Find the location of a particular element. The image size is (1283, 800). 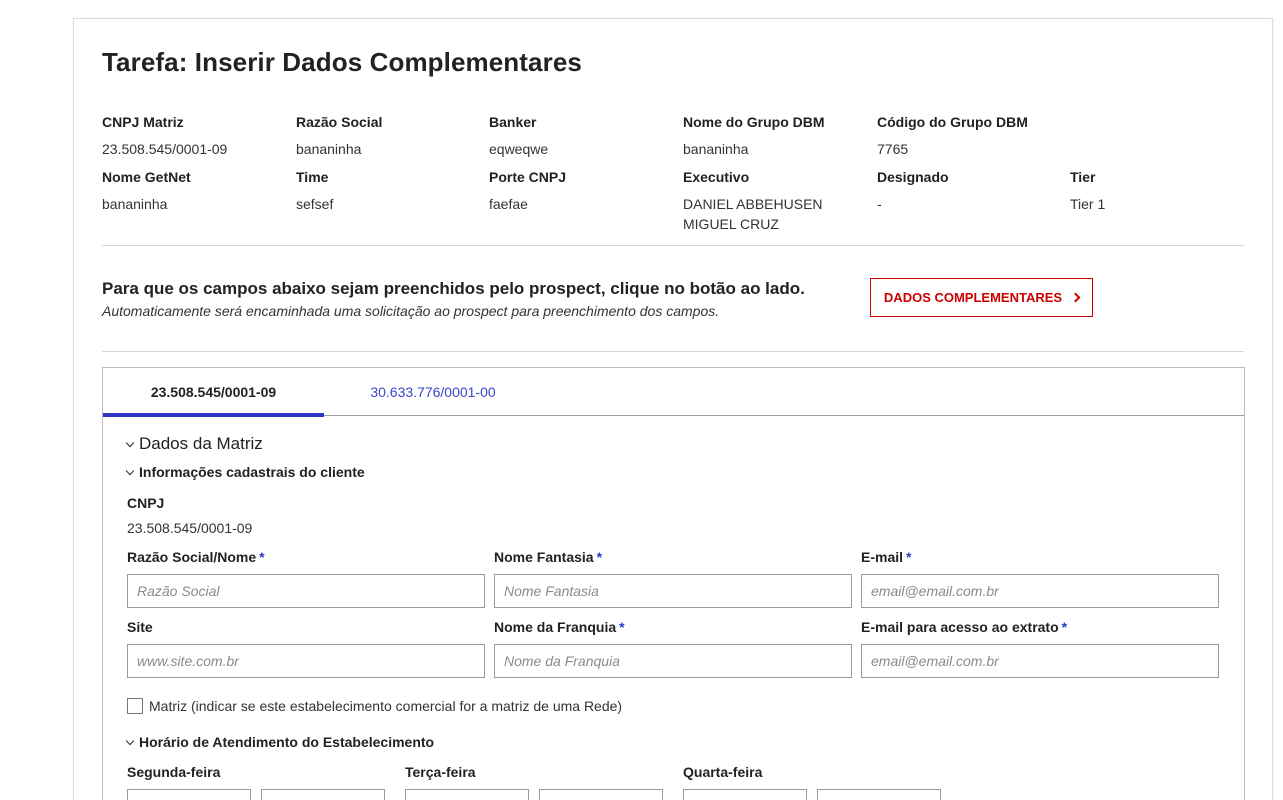

info-label: Nome GetNet is located at coordinates (146, 177).